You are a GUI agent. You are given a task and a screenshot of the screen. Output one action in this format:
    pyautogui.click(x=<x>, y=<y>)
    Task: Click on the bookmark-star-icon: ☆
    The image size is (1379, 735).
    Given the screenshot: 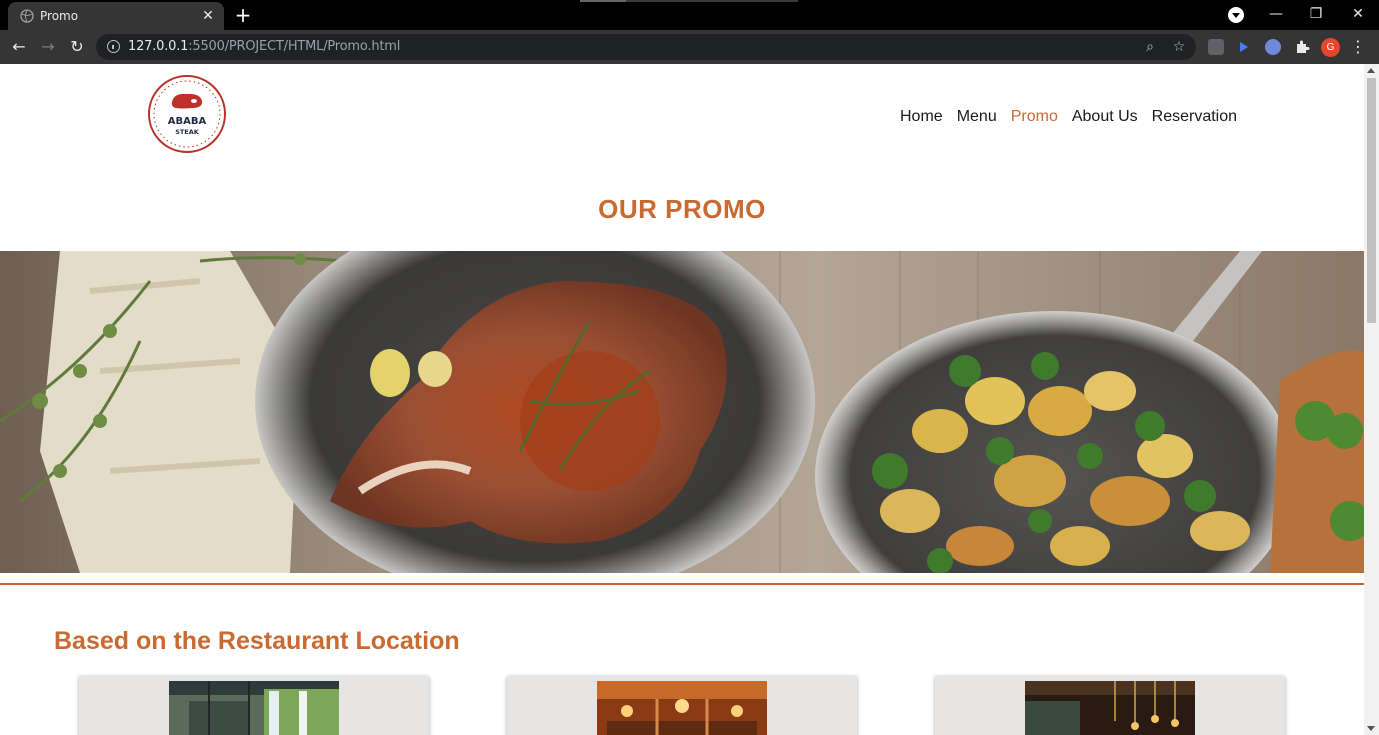 What is the action you would take?
    pyautogui.click(x=1179, y=47)
    